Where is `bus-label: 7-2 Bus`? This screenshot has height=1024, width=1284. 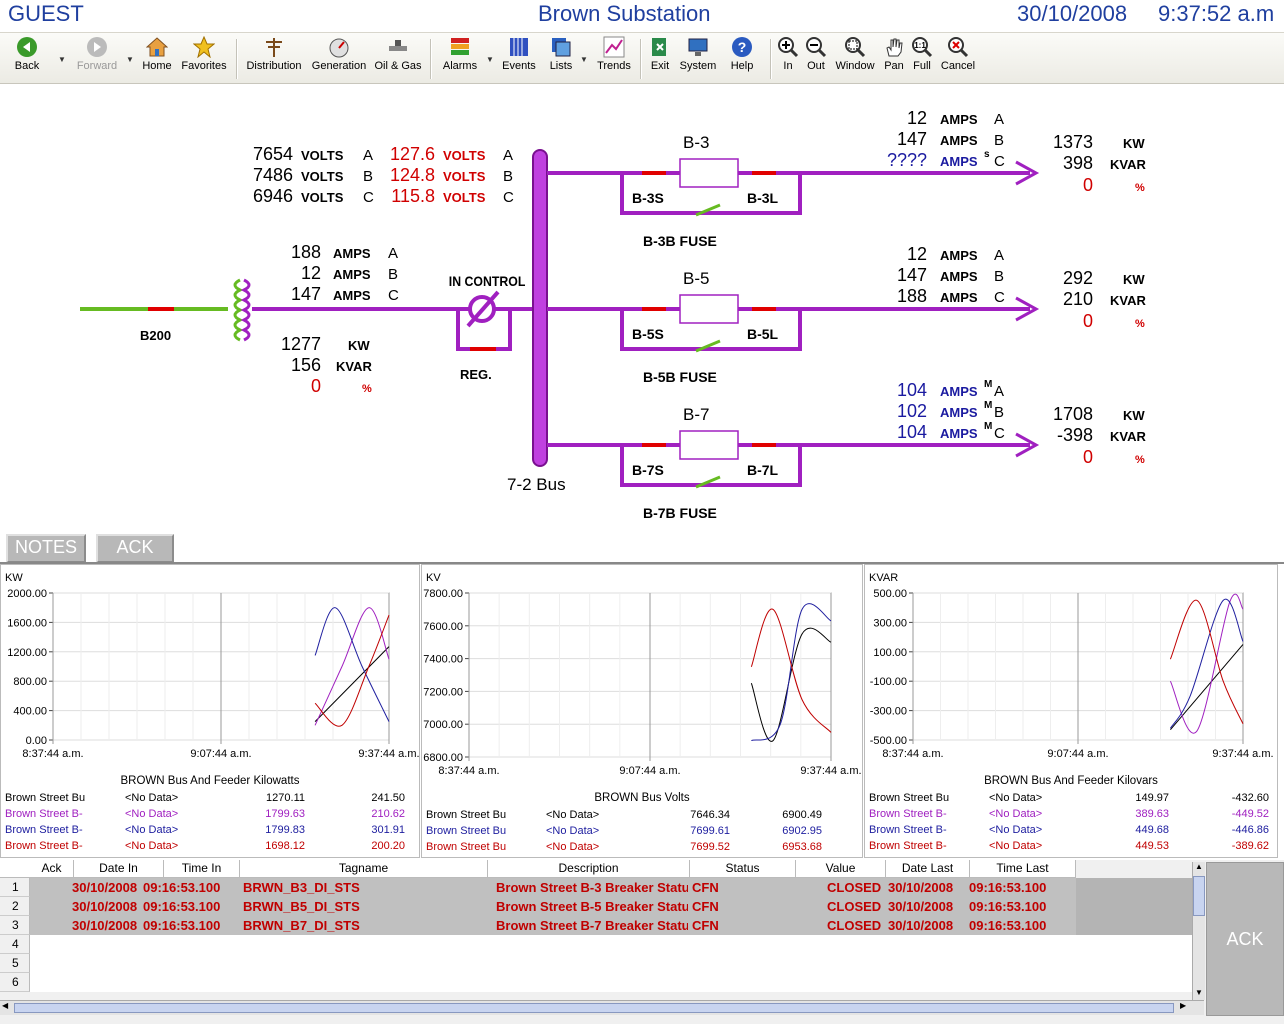 bus-label: 7-2 Bus is located at coordinates (536, 484).